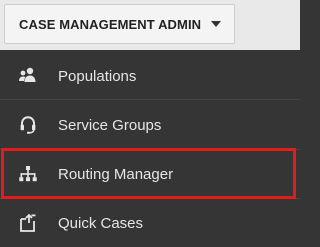  Describe the element at coordinates (28, 174) in the screenshot. I see `sitemap-icon` at that location.